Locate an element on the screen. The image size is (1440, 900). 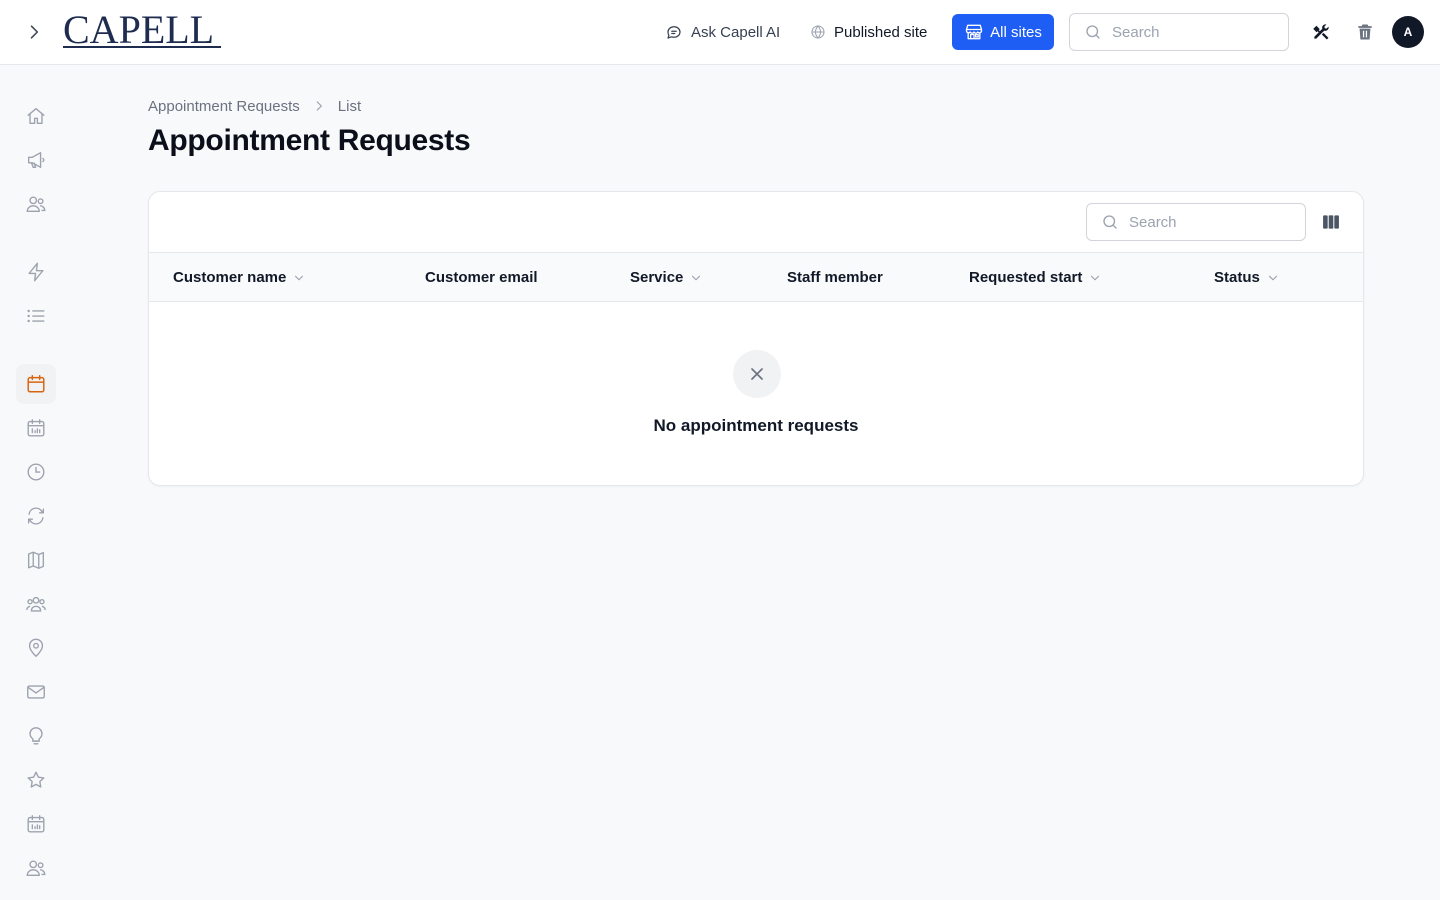
light-bulb-icon is located at coordinates (36, 736).